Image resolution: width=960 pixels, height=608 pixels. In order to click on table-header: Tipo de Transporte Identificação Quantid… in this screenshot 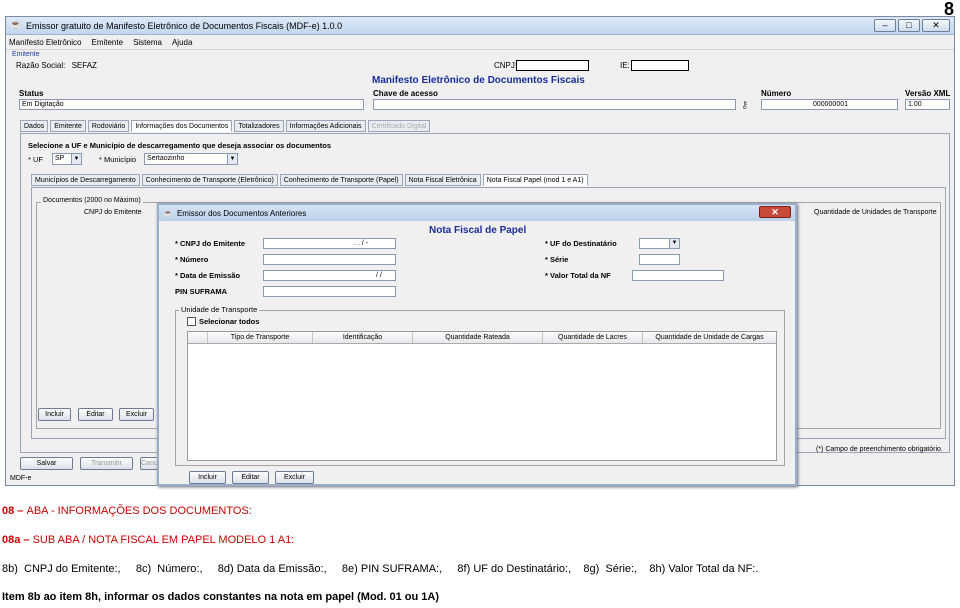, I will do `click(482, 338)`.